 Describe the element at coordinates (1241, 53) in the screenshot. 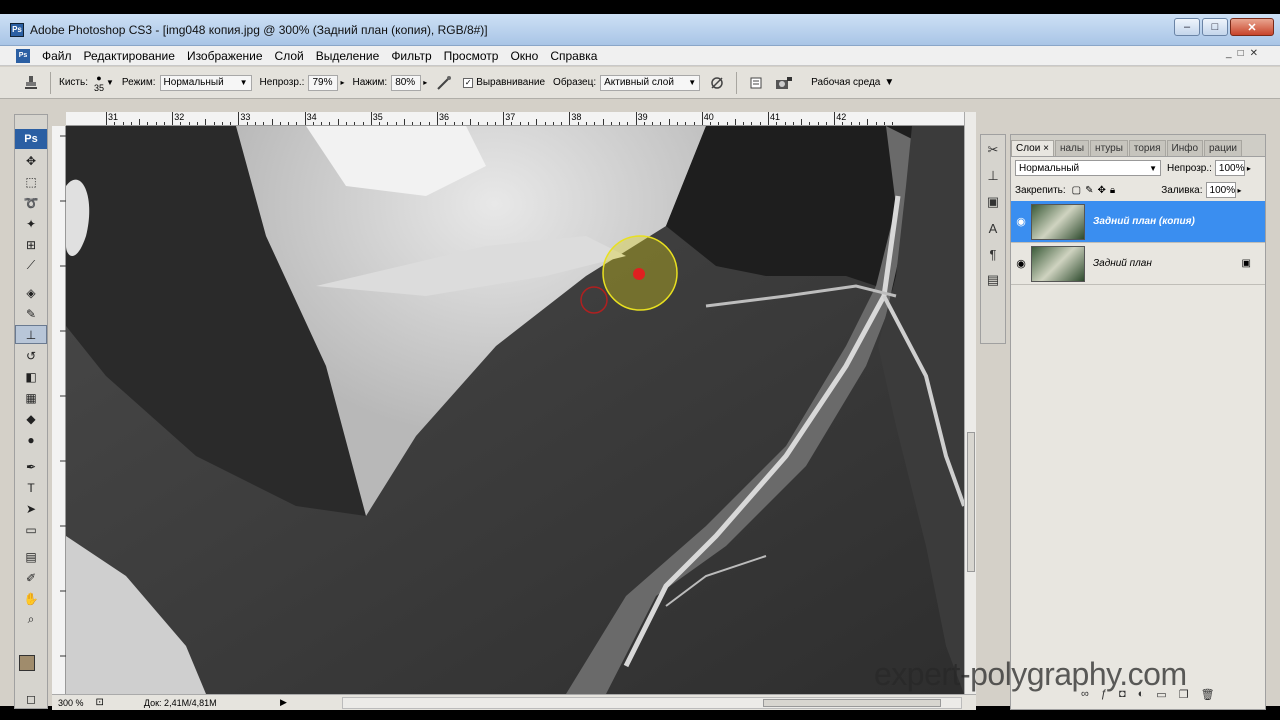

I see `doc-maximize-button: □` at that location.